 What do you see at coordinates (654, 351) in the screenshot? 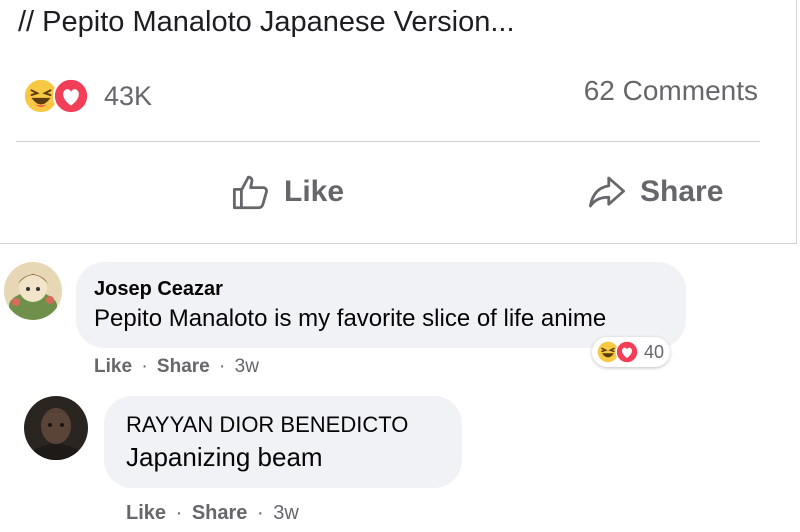
I see `comment-reaction-count: 40` at bounding box center [654, 351].